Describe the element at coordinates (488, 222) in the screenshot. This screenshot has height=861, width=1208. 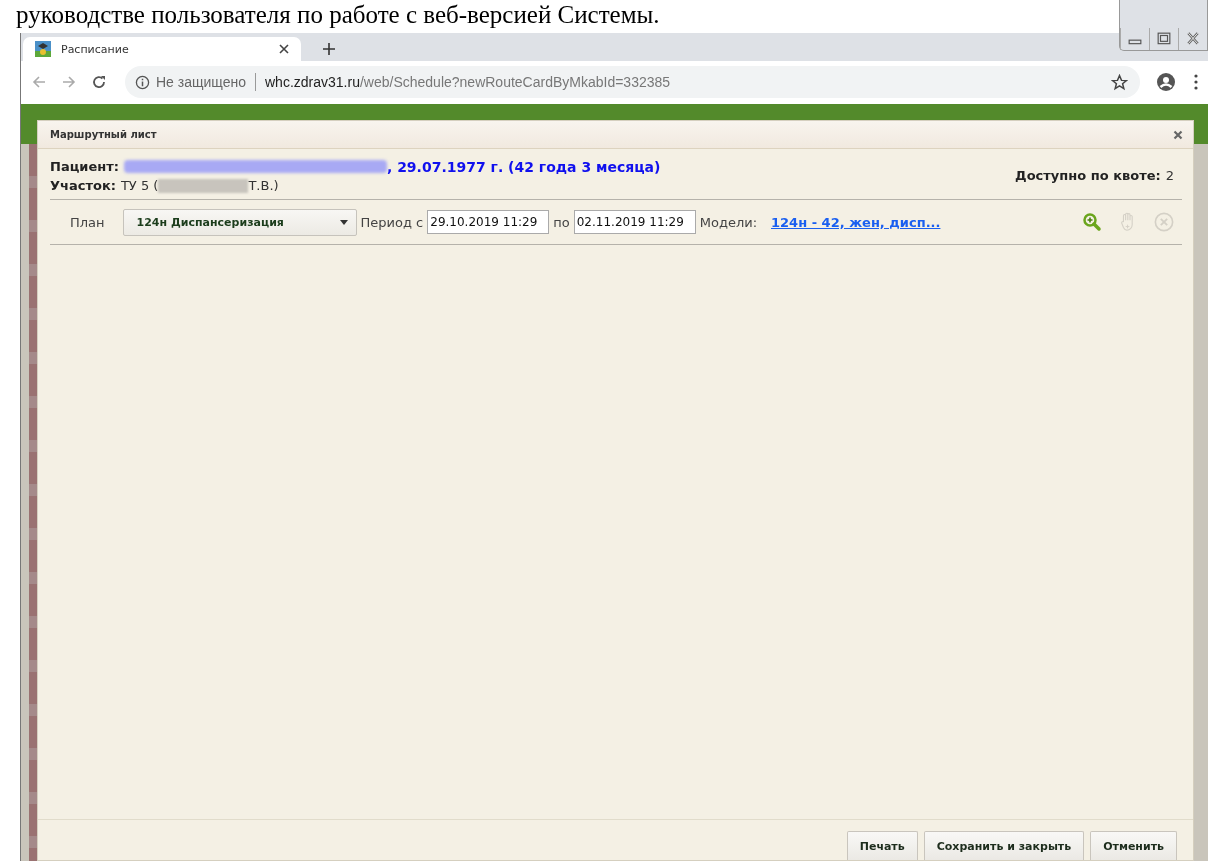
I see `date-from-field: 29.10.2019 11:29` at that location.